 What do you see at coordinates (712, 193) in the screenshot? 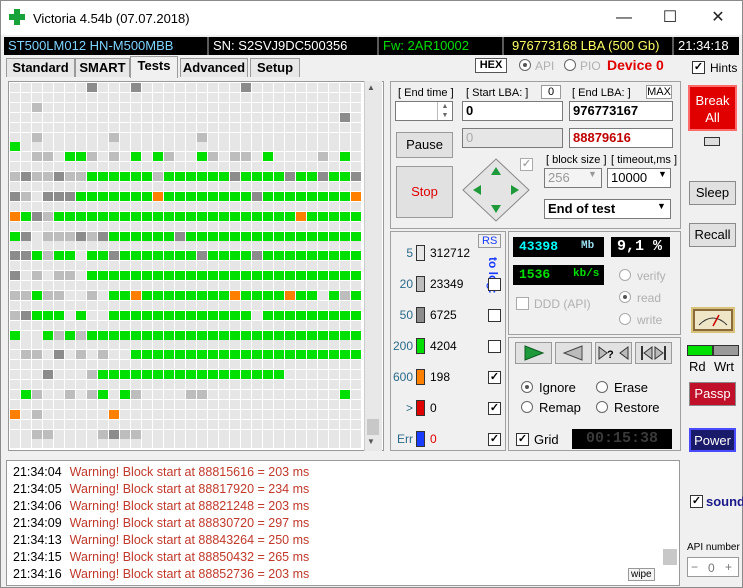
I see `sleep-button: Sleep` at bounding box center [712, 193].